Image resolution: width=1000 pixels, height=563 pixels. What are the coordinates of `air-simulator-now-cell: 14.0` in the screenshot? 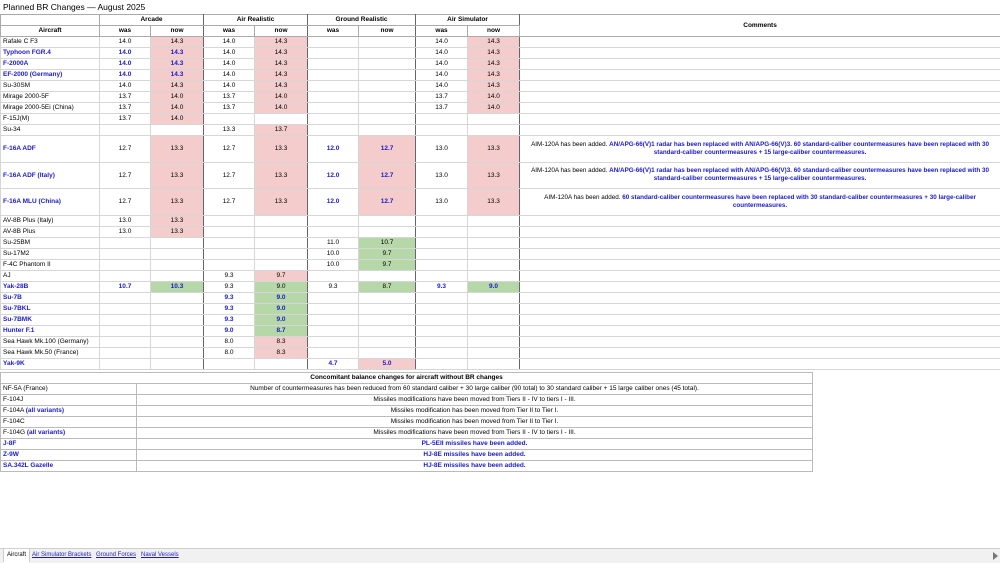 It's located at (494, 97).